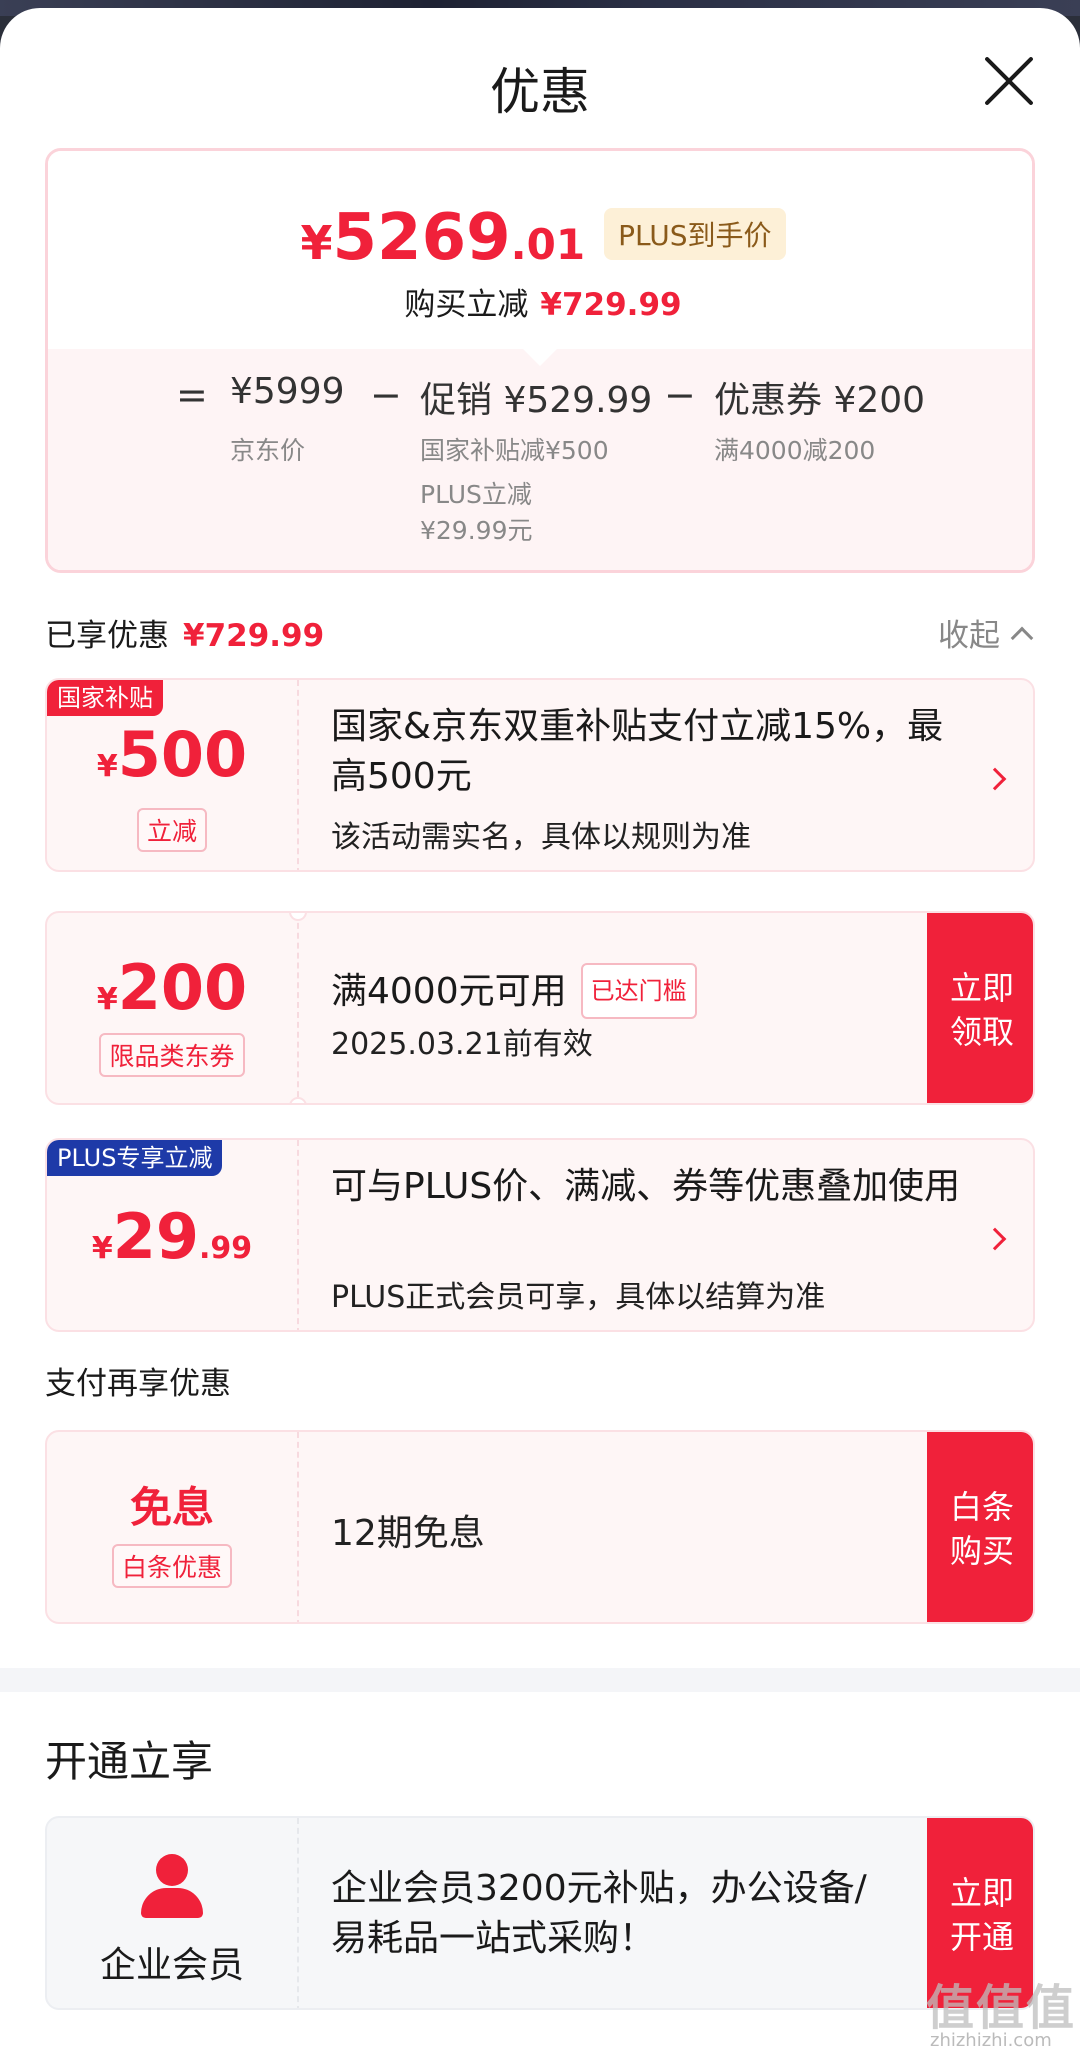 The height and width of the screenshot is (2050, 1080). I want to click on promo-value: 促销 ¥529.99, so click(536, 397).